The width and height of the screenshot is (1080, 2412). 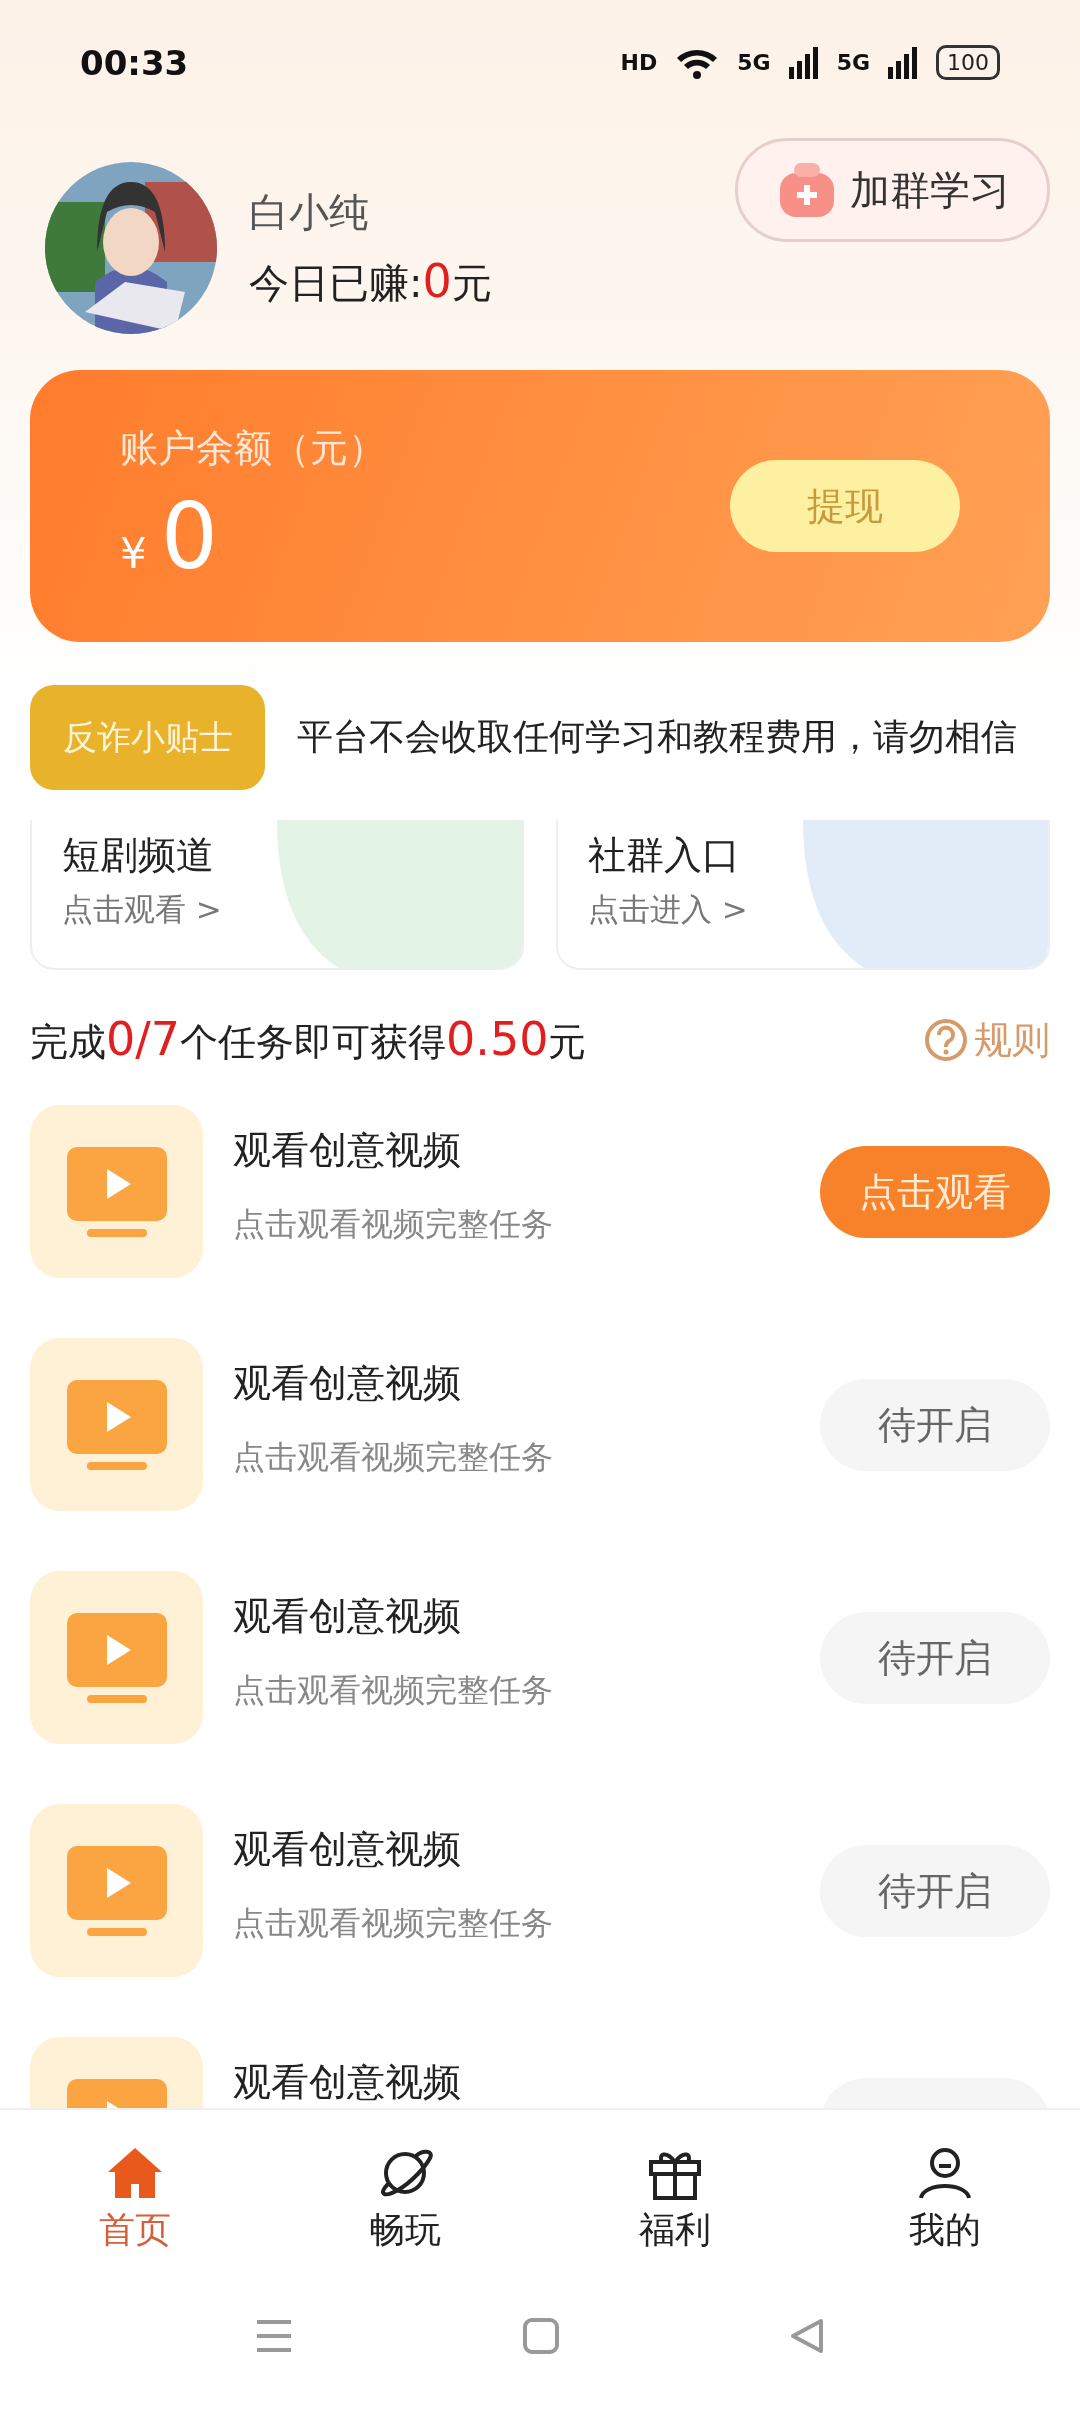 I want to click on question-icon, so click(x=946, y=1040).